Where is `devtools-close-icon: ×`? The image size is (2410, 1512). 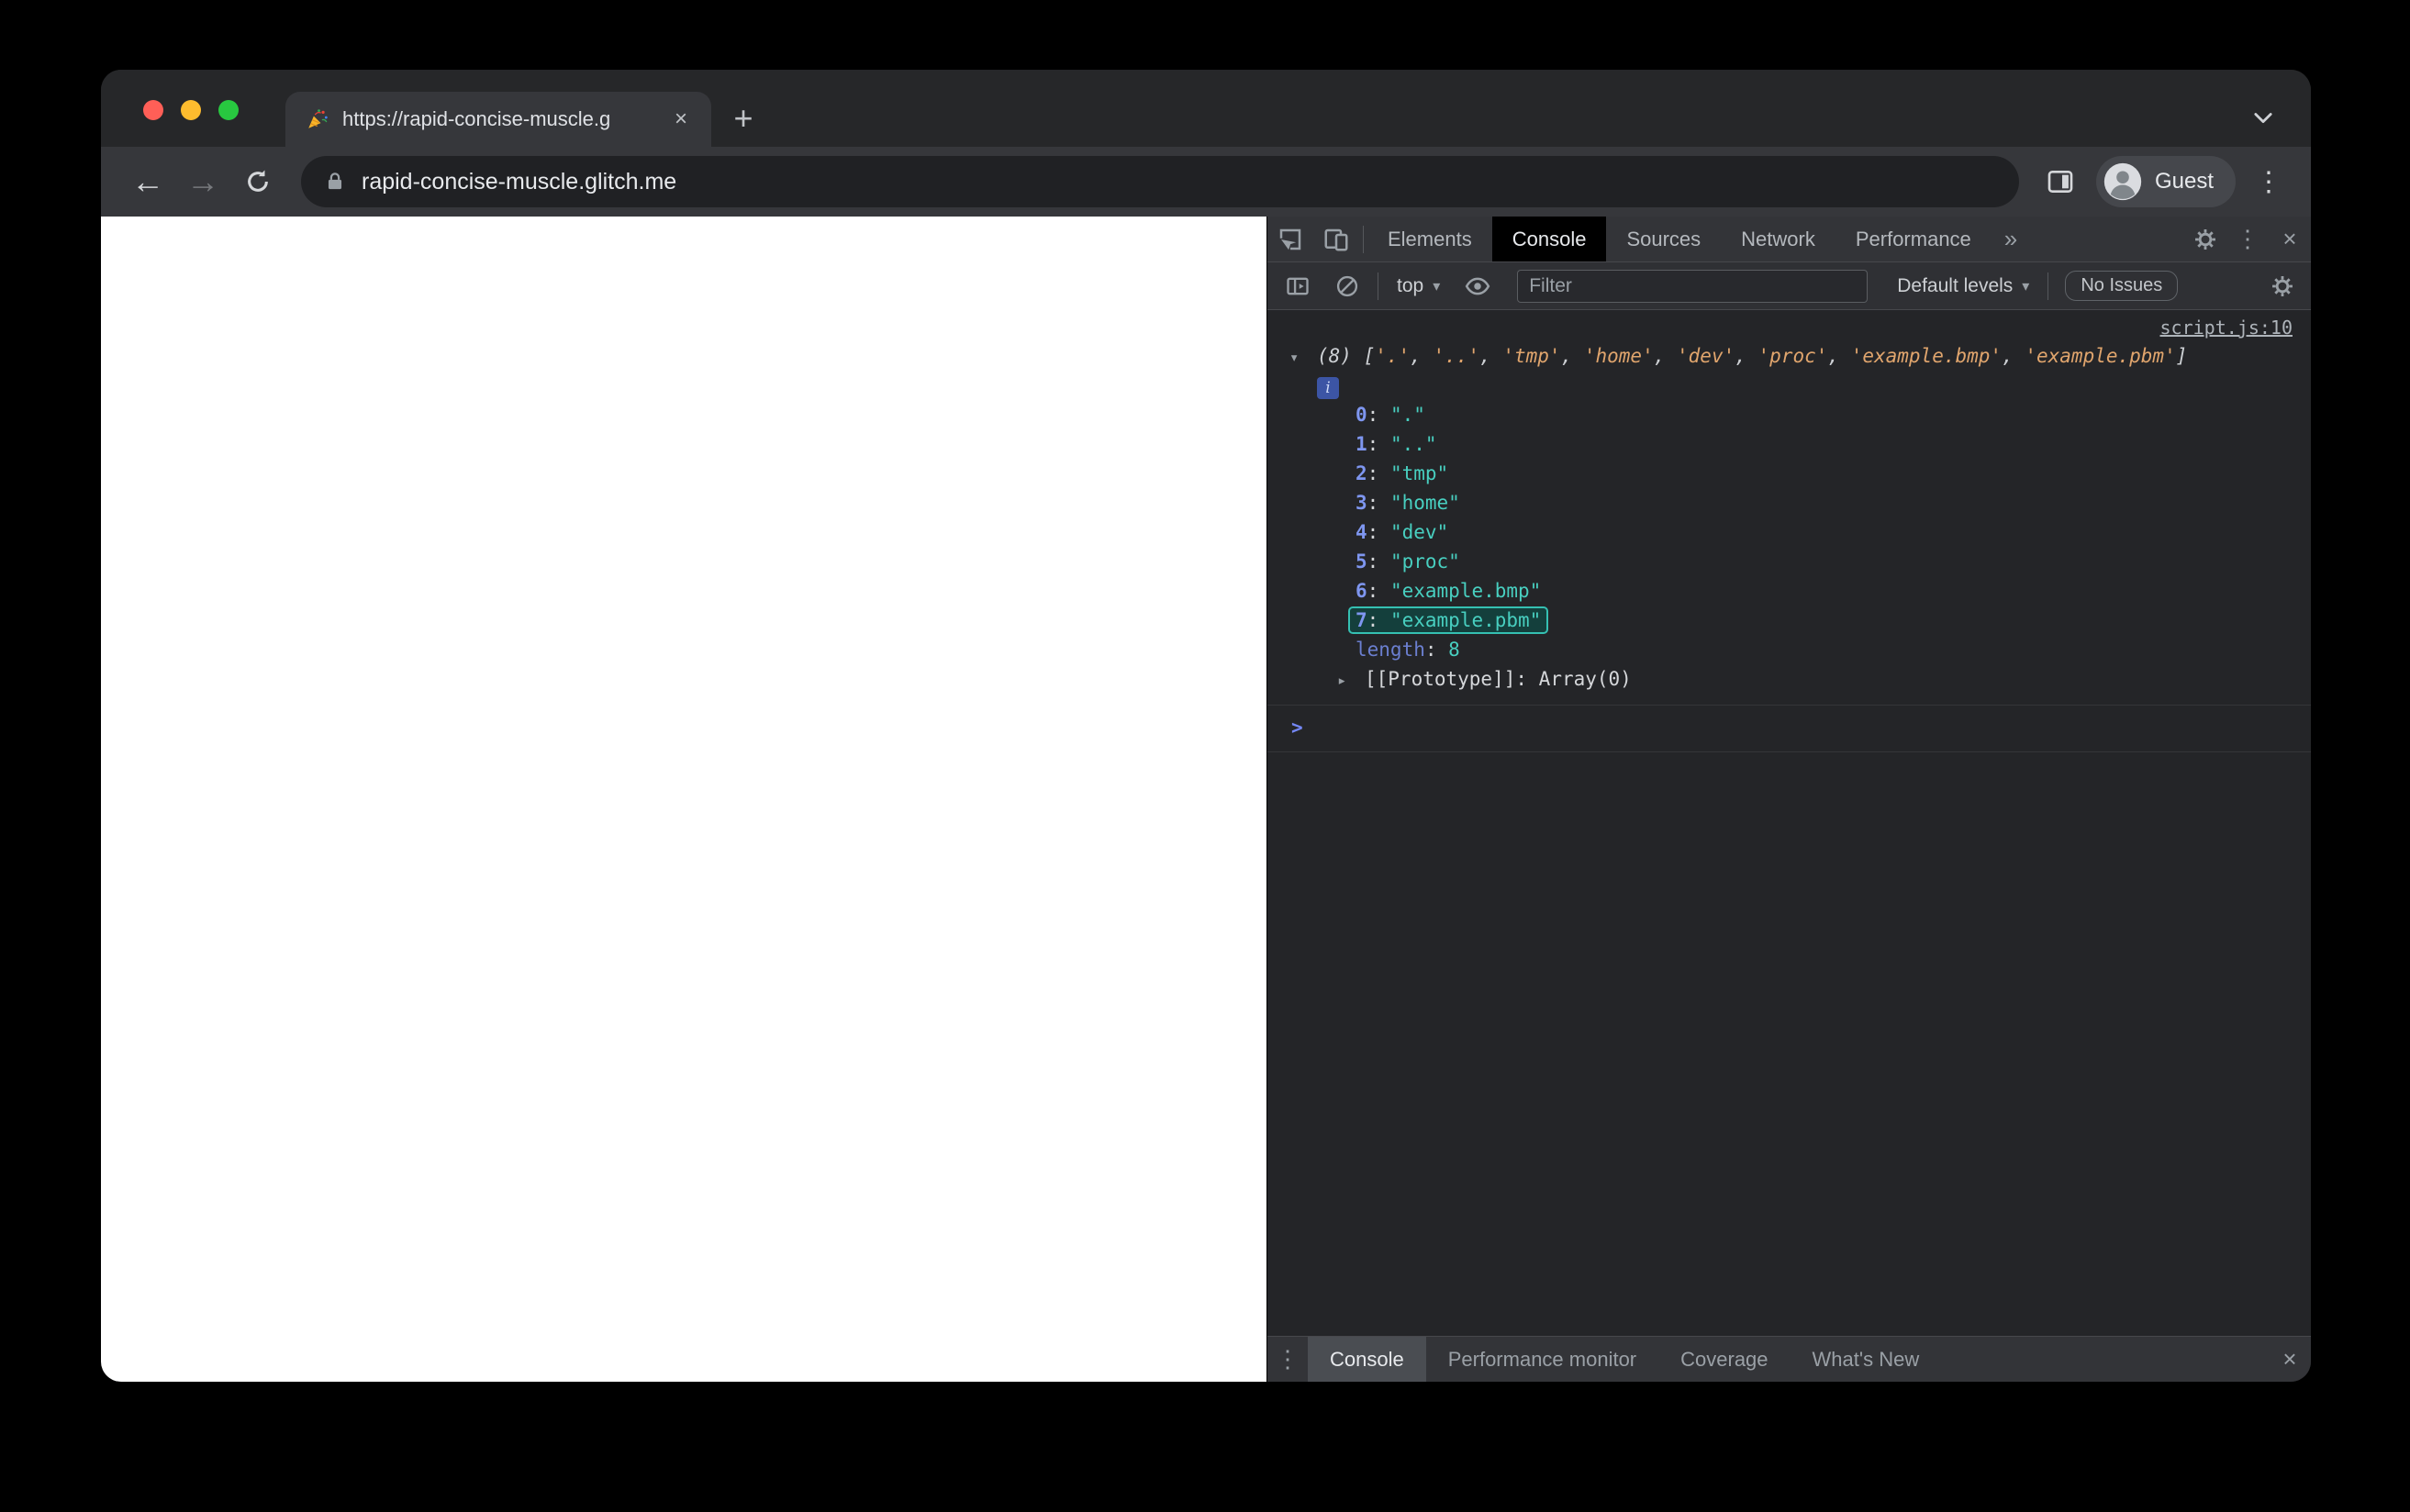
devtools-close-icon: × is located at coordinates (2290, 239).